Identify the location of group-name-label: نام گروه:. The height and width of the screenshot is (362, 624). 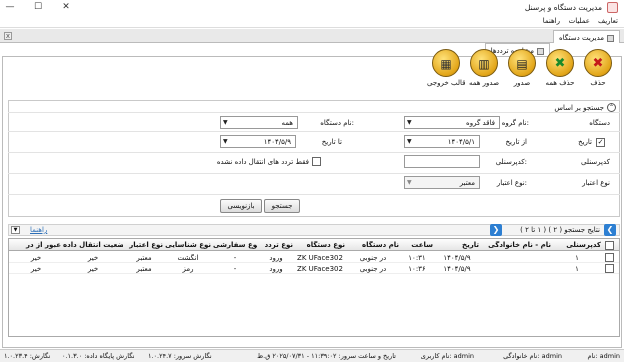
(515, 123).